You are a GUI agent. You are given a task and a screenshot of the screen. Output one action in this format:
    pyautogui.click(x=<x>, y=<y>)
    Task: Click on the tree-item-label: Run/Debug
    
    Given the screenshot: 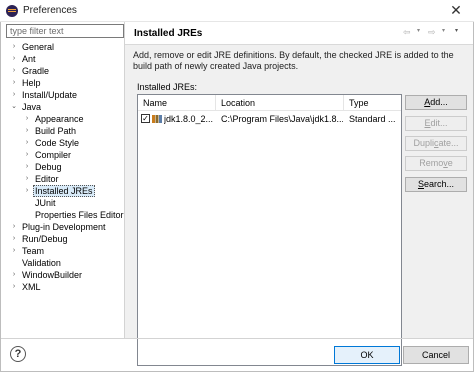 What is the action you would take?
    pyautogui.click(x=45, y=239)
    